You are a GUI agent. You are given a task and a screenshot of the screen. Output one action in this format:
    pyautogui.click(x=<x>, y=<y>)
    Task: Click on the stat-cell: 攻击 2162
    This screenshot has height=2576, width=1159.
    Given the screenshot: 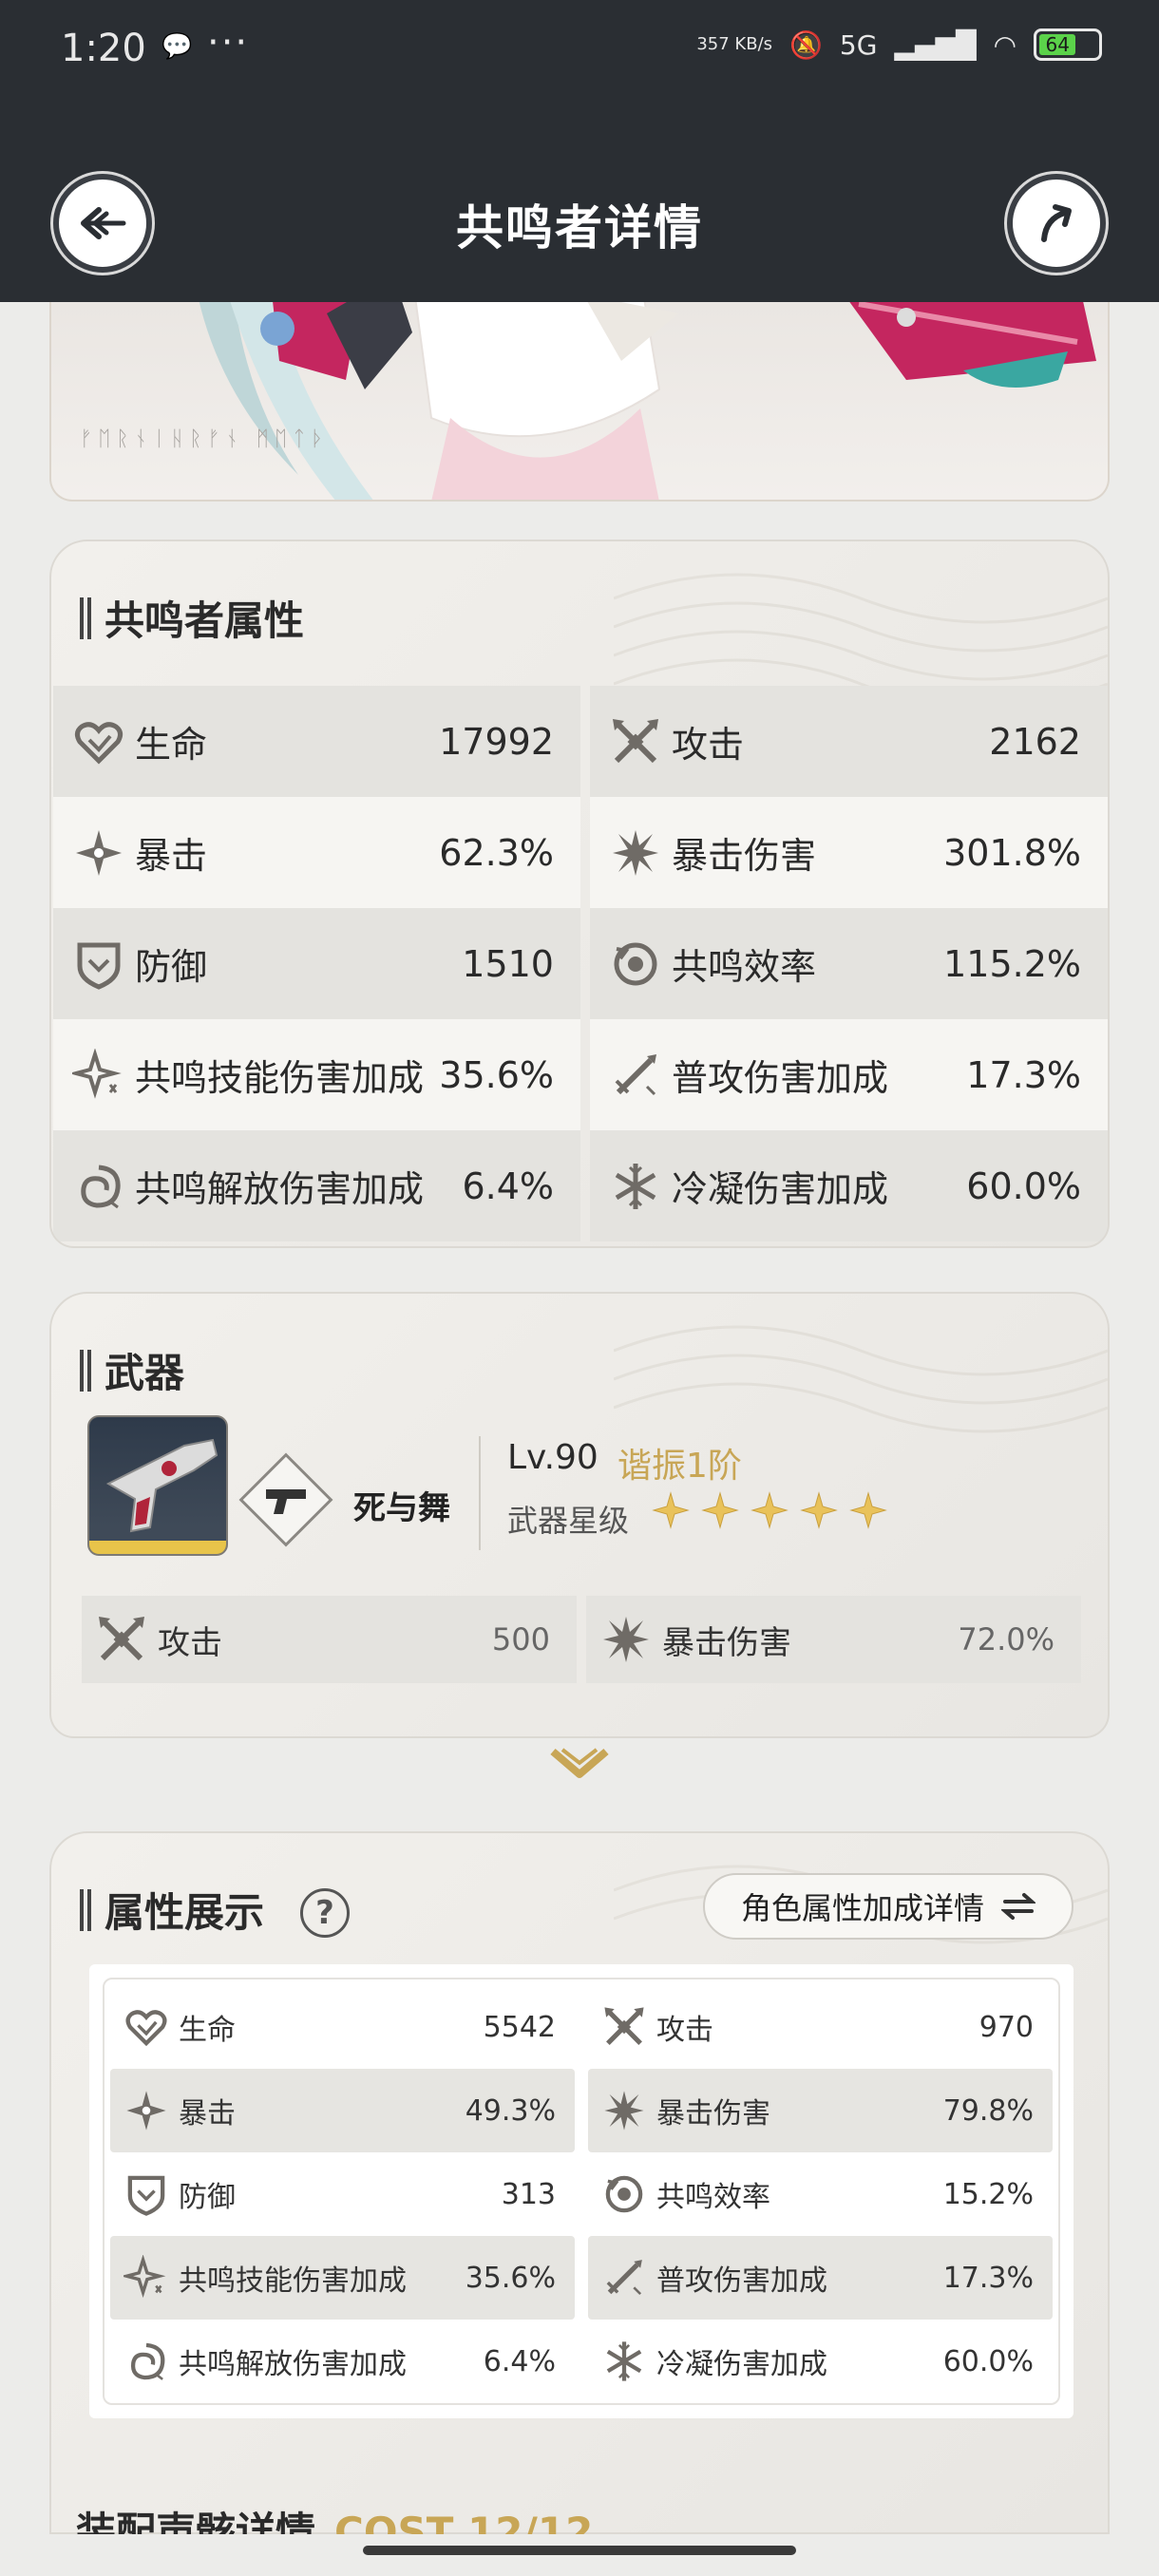 What is the action you would take?
    pyautogui.click(x=849, y=741)
    